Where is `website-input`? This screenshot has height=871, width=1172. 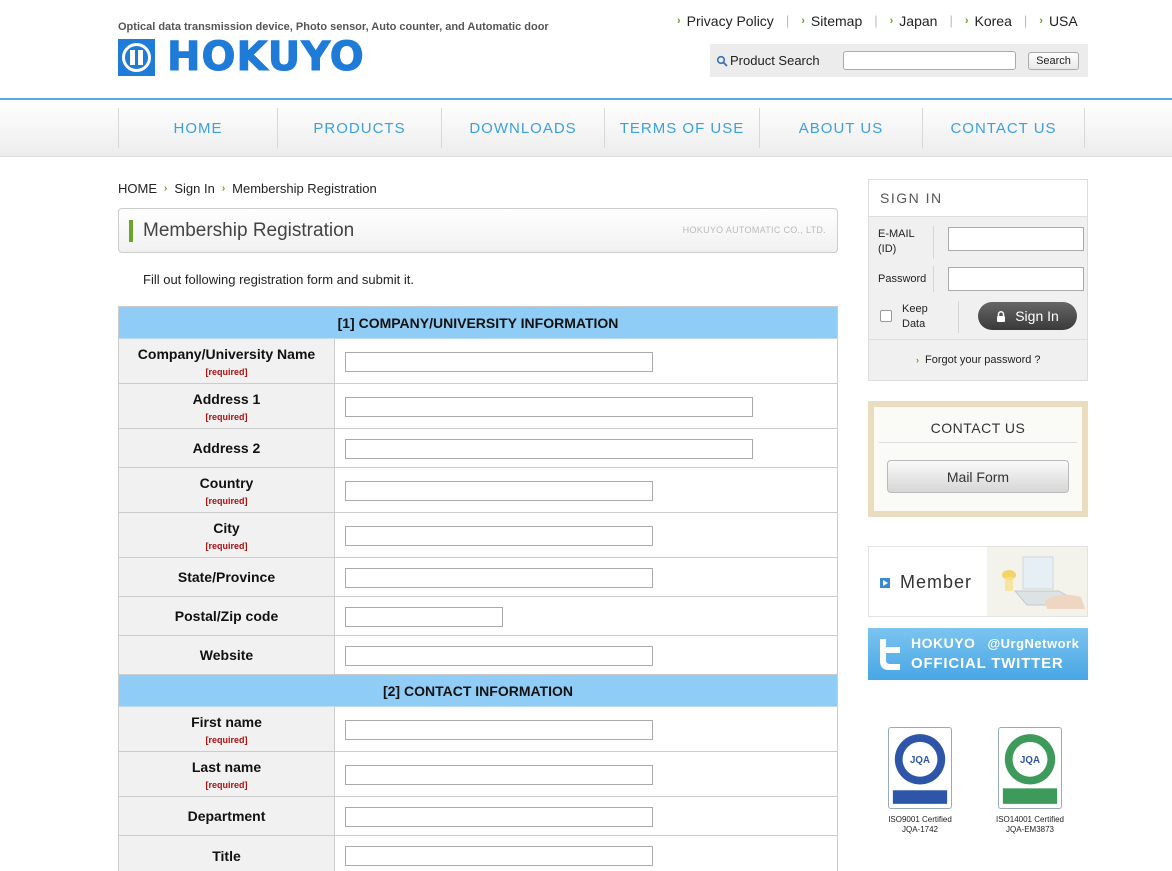 website-input is located at coordinates (499, 656).